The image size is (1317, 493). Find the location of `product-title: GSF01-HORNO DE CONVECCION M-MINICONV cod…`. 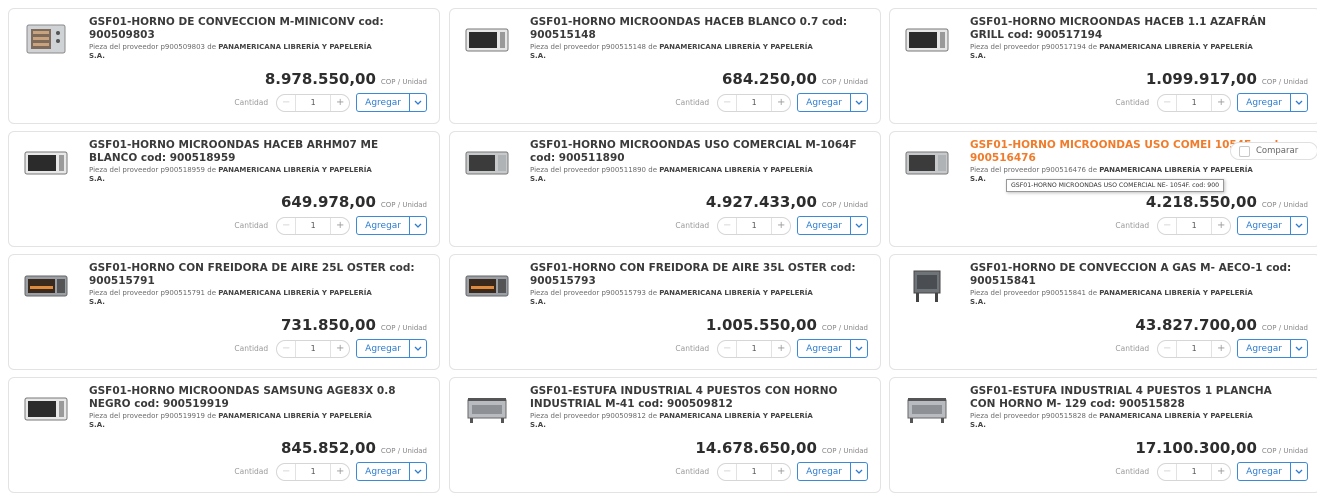

product-title: GSF01-HORNO DE CONVECCION M-MINICONV cod… is located at coordinates (254, 29).